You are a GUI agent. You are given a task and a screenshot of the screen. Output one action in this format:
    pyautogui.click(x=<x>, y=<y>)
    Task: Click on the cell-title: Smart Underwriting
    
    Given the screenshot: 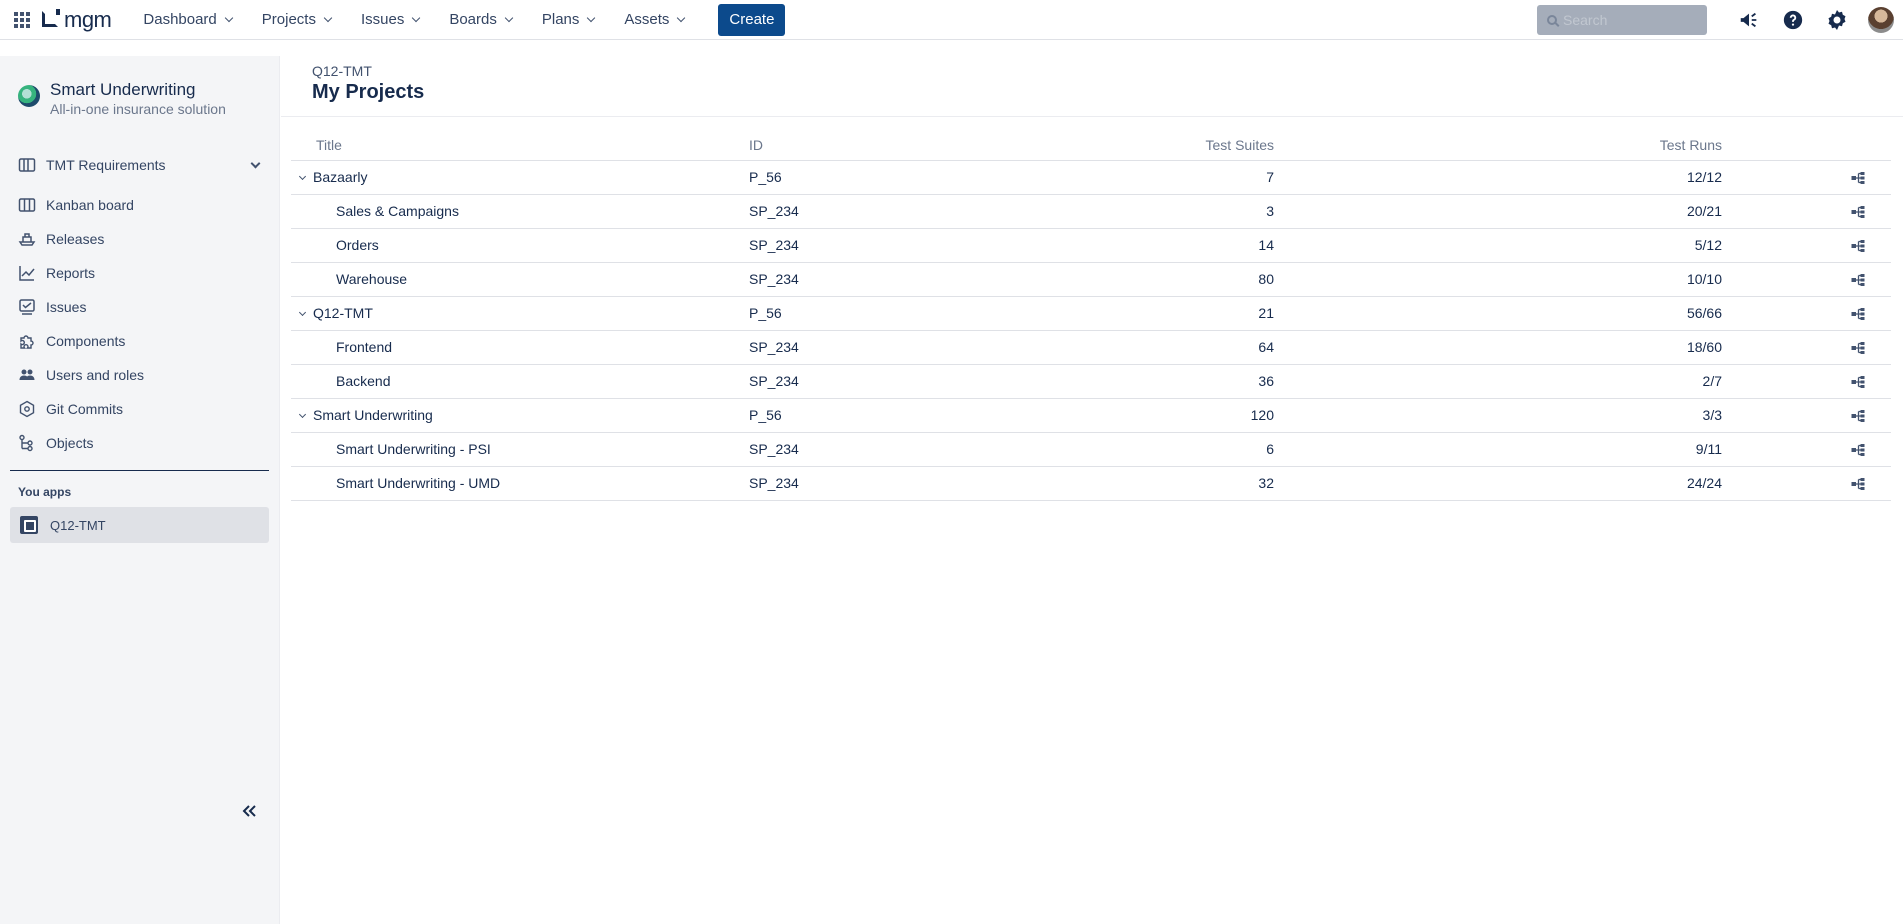 What is the action you would take?
    pyautogui.click(x=520, y=415)
    